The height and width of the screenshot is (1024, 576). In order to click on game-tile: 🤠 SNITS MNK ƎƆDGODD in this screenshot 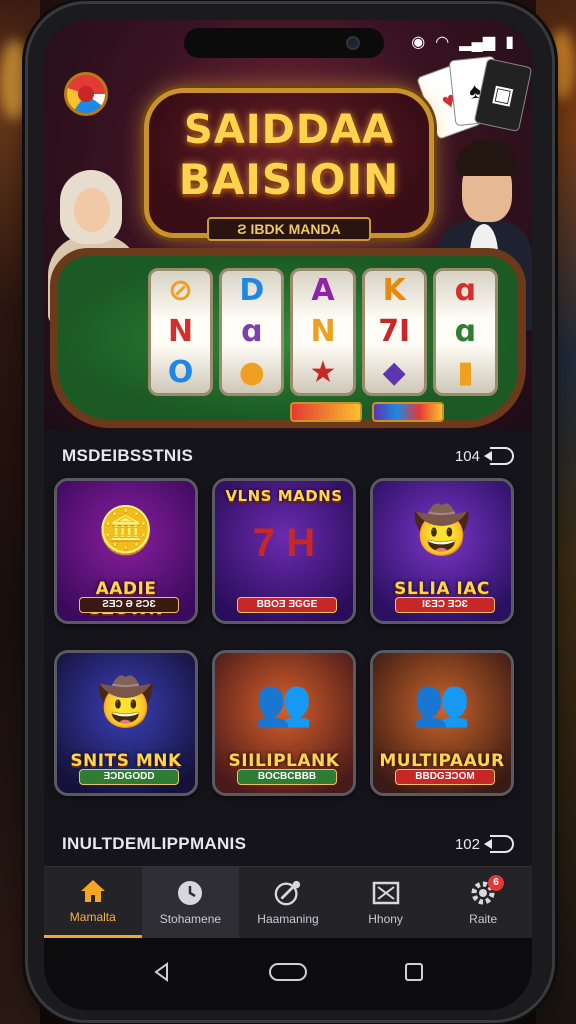, I will do `click(126, 723)`.